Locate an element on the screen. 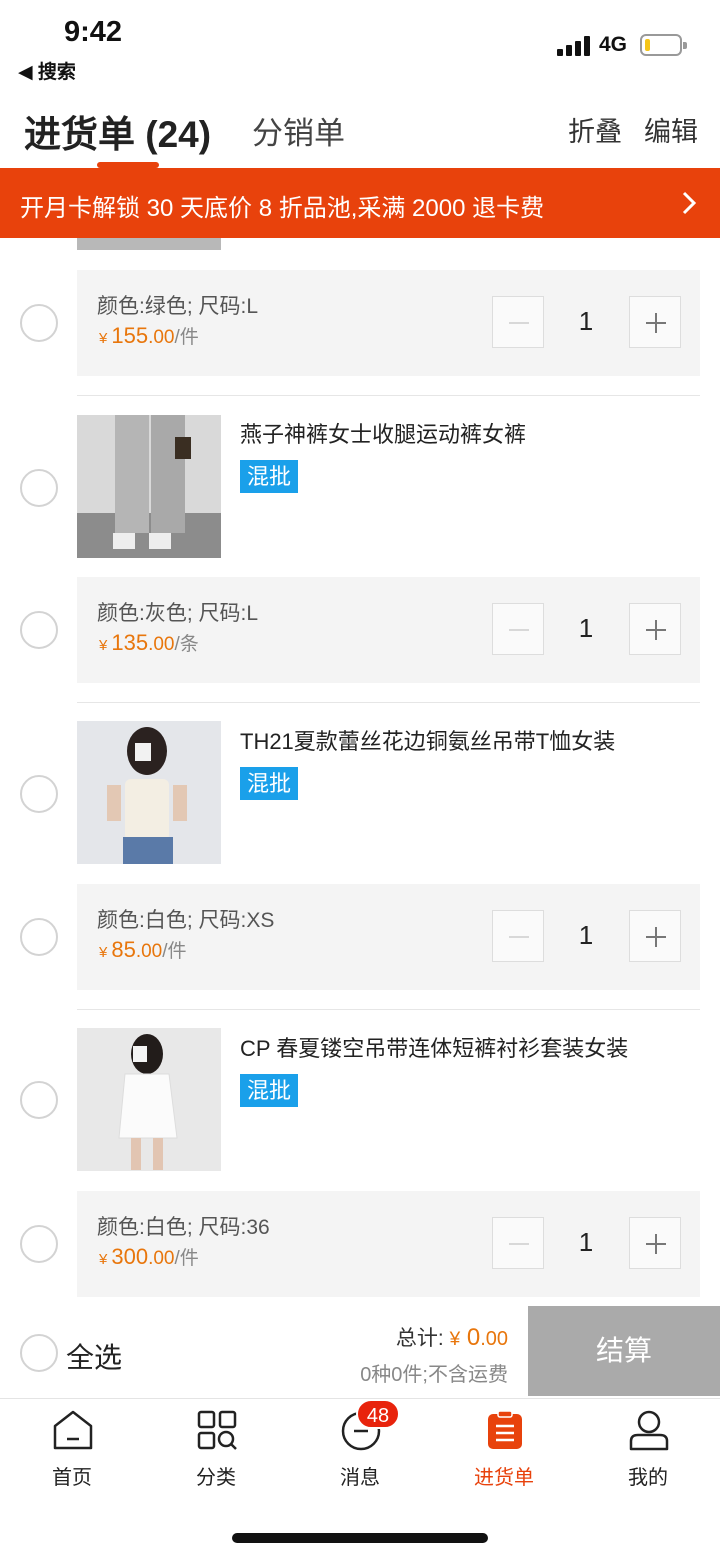 This screenshot has height=1558, width=720. sku-spec: 颜色:白色; 尺码:36 is located at coordinates (183, 1227).